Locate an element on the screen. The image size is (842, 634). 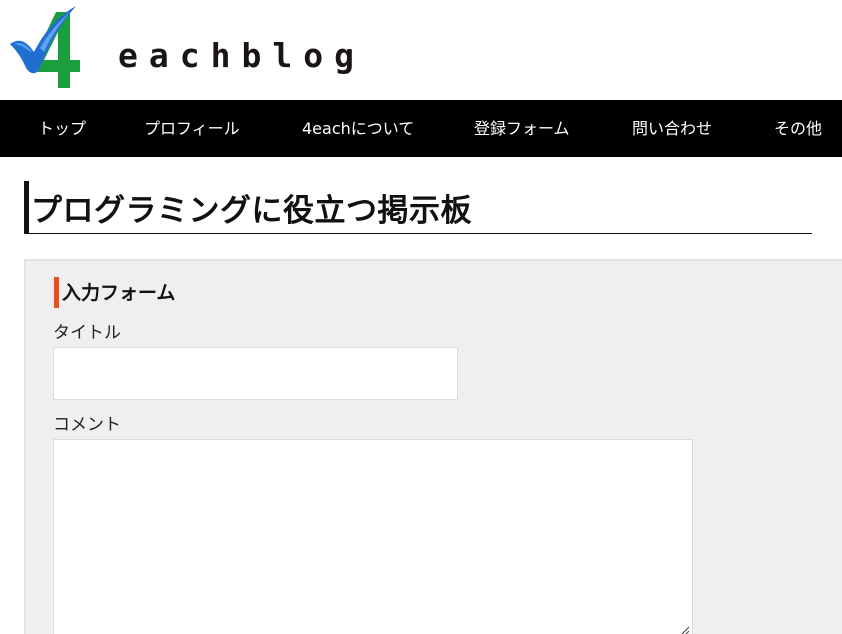
nav-item-register: 登録フォーム is located at coordinates (522, 128).